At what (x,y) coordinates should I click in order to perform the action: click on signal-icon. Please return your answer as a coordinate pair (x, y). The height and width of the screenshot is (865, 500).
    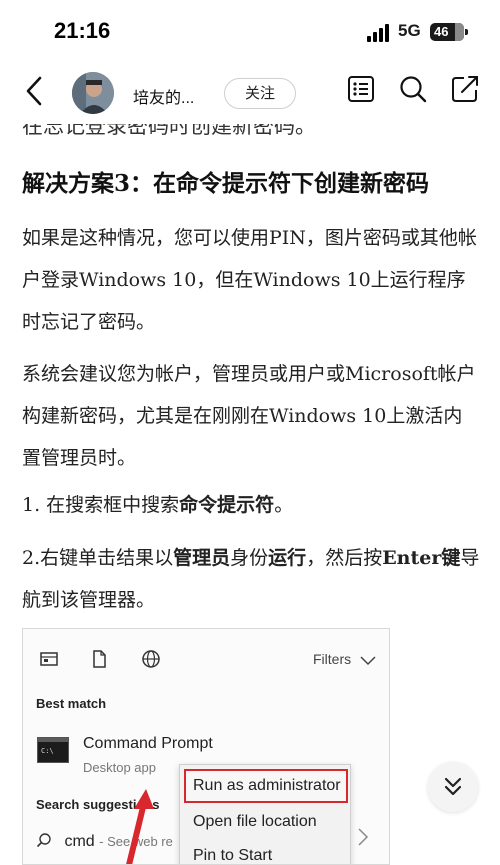
    Looking at the image, I should click on (380, 33).